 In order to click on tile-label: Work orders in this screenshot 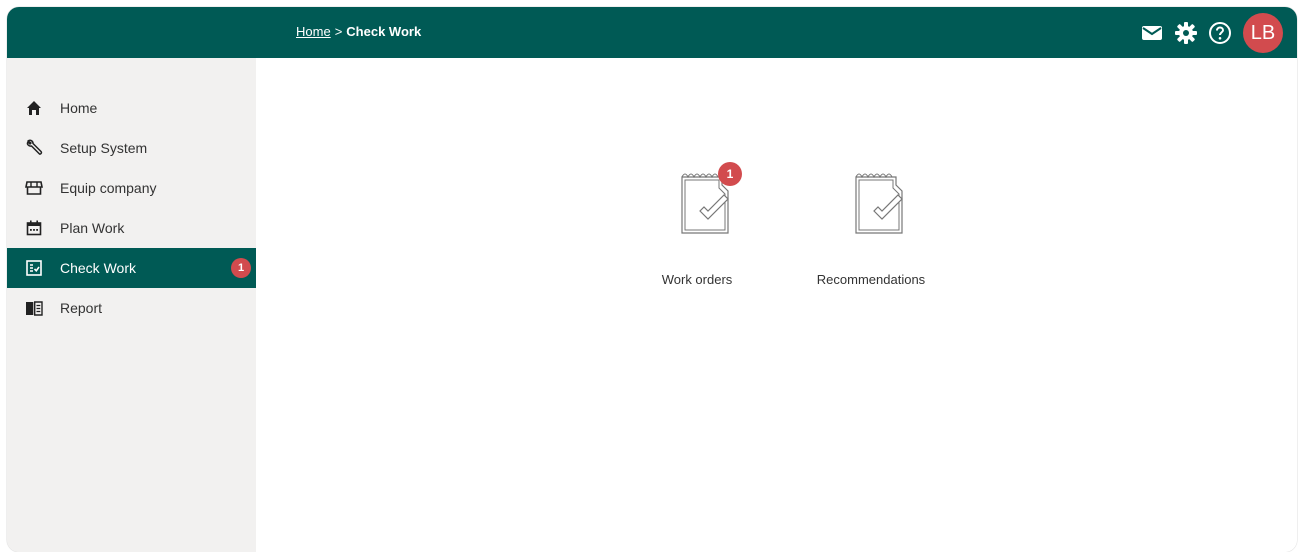, I will do `click(697, 279)`.